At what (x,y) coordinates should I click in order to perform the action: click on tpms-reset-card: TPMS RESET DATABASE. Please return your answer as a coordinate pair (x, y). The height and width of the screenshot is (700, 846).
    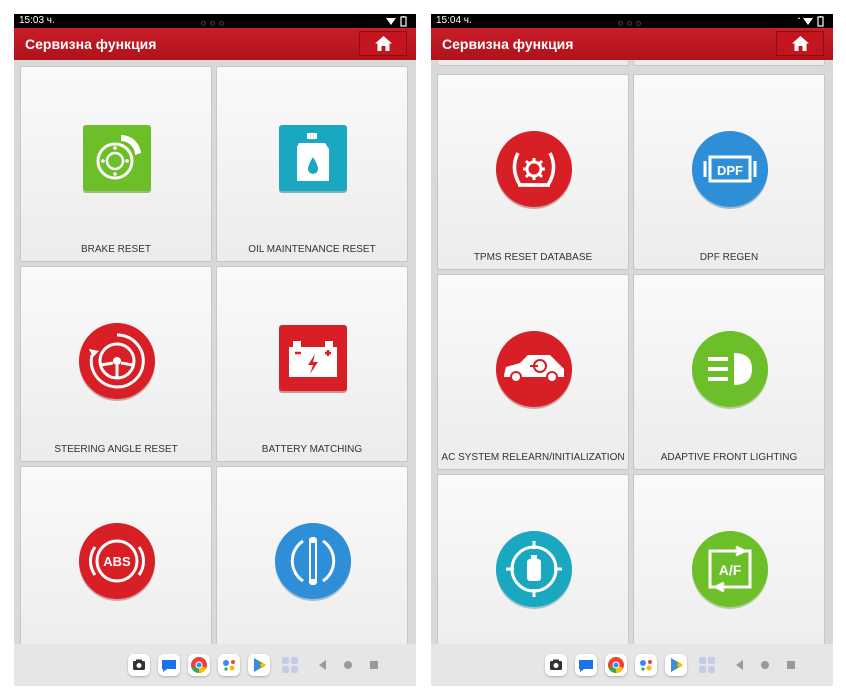
    Looking at the image, I should click on (533, 172).